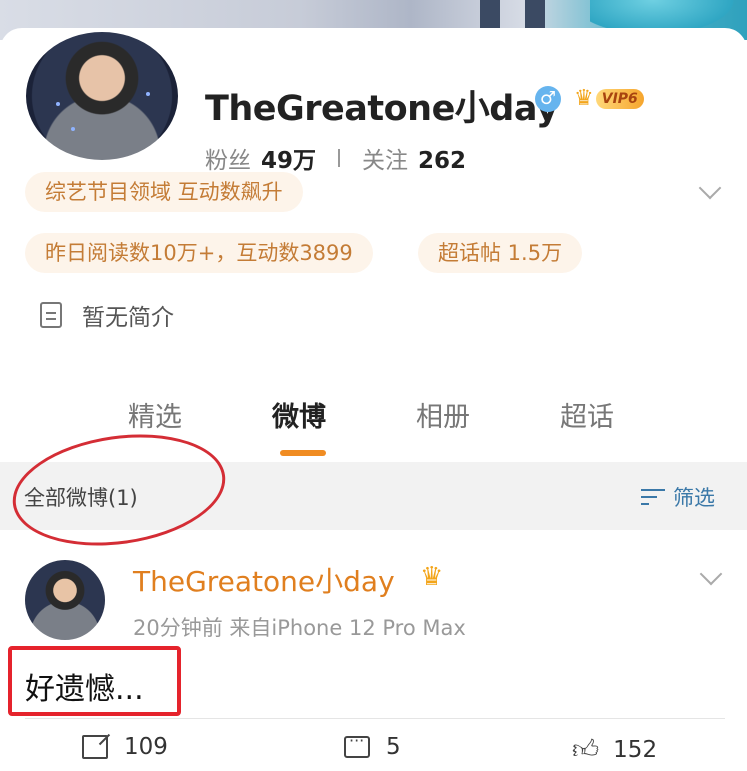  I want to click on fans-label: 粉丝, so click(228, 161).